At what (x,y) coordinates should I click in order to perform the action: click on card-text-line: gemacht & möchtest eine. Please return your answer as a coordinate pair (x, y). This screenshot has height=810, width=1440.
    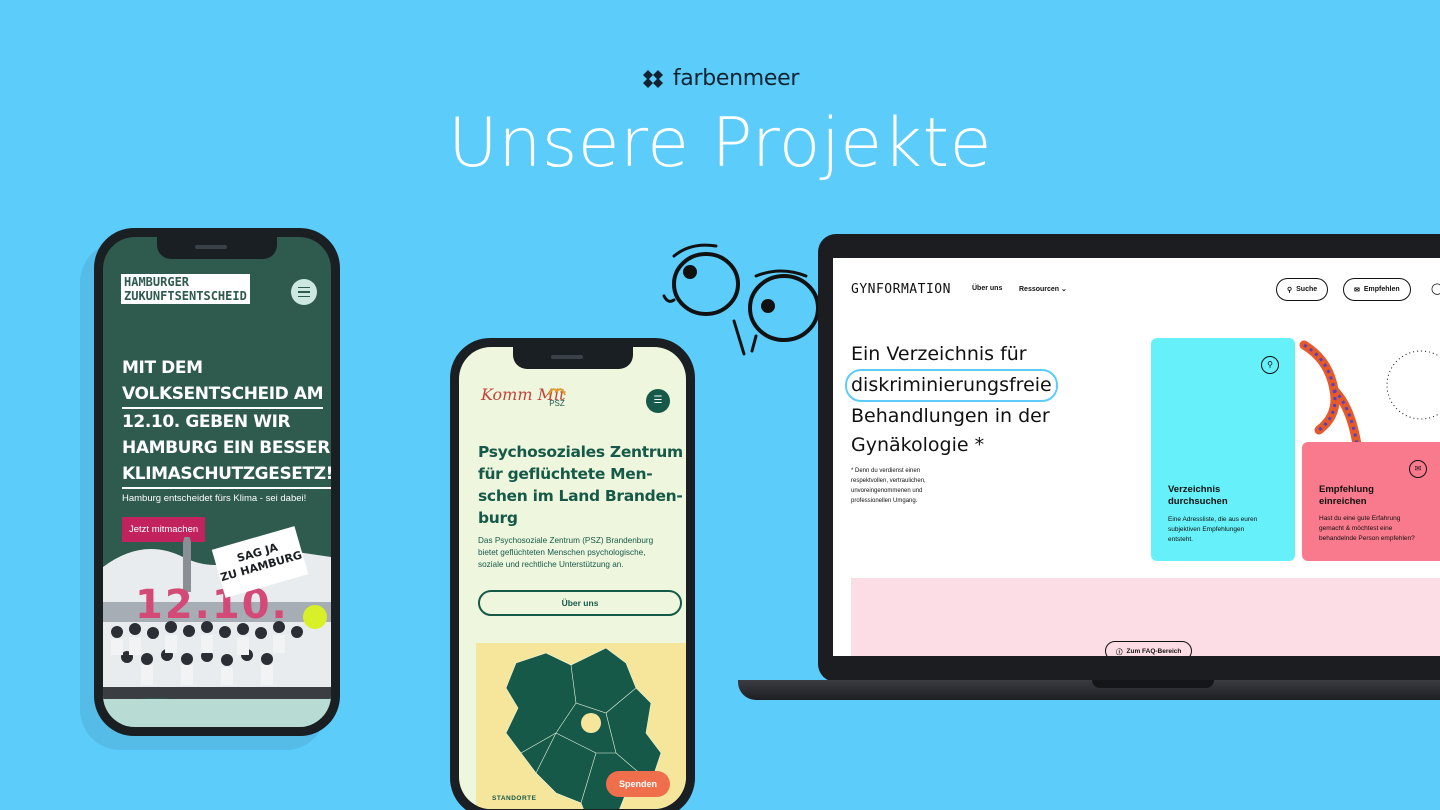
    Looking at the image, I should click on (1356, 528).